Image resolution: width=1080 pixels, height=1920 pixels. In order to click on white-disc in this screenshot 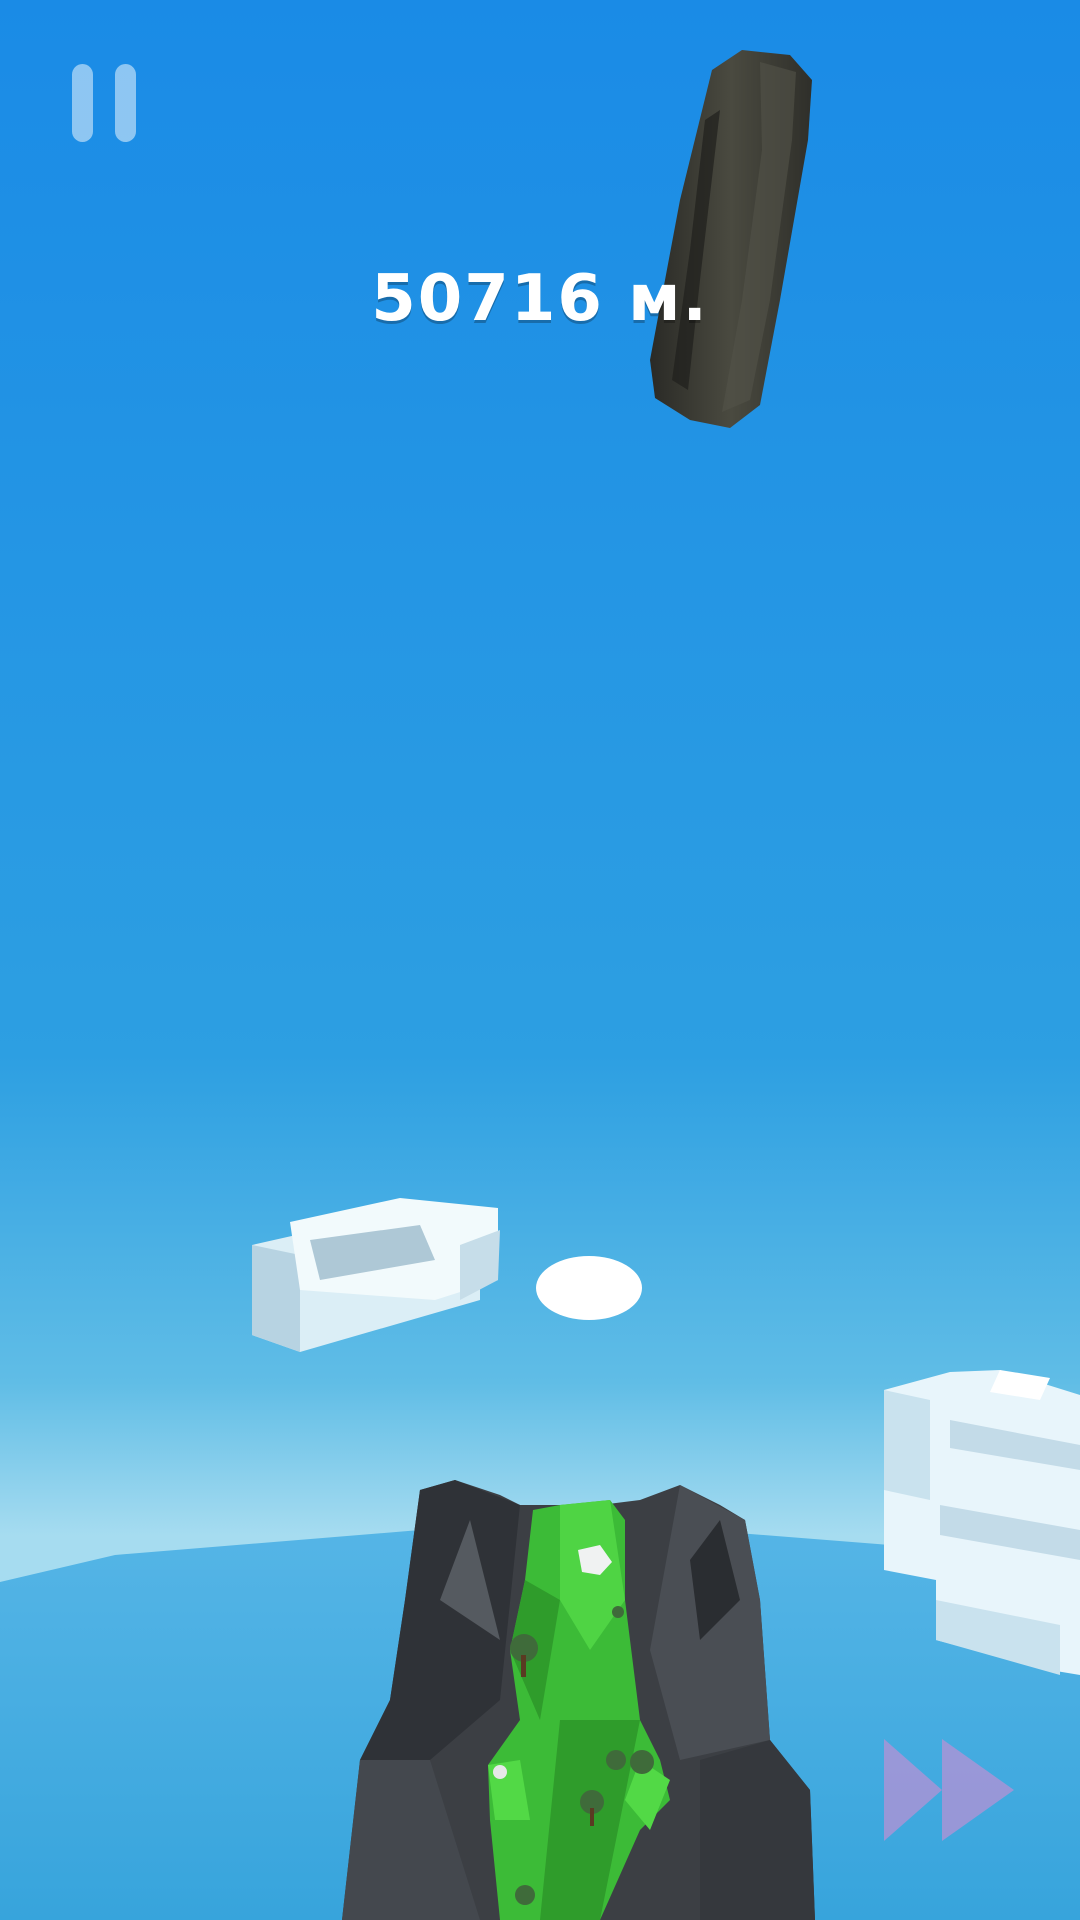, I will do `click(589, 1288)`.